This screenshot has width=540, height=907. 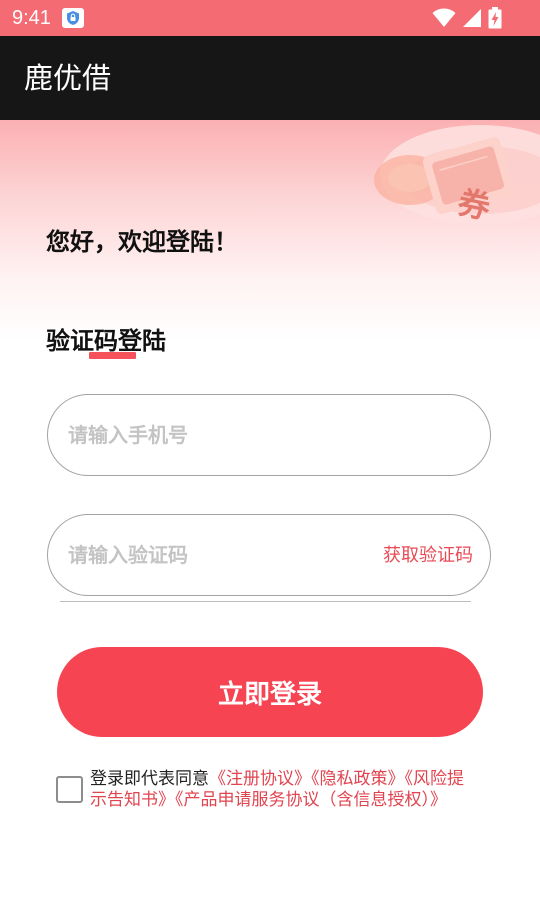 What do you see at coordinates (218, 555) in the screenshot?
I see `code-input` at bounding box center [218, 555].